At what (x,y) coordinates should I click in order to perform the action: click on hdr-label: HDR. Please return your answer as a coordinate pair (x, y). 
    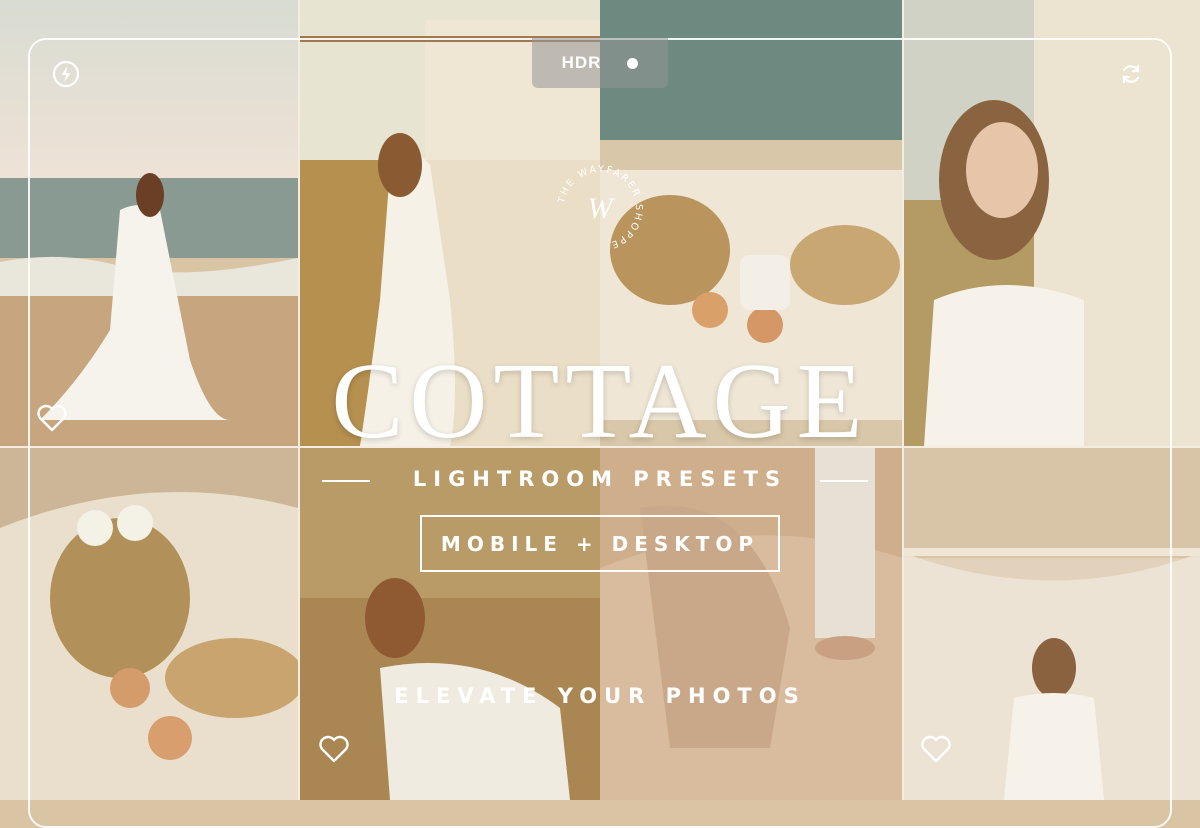
    Looking at the image, I should click on (581, 62).